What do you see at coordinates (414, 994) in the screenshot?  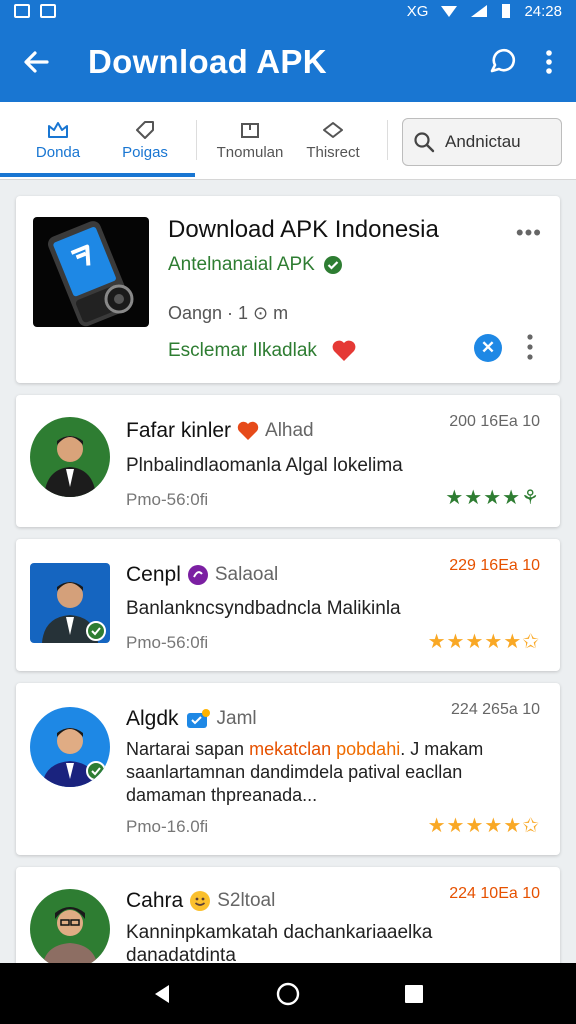 I see `recents-nav-button` at bounding box center [414, 994].